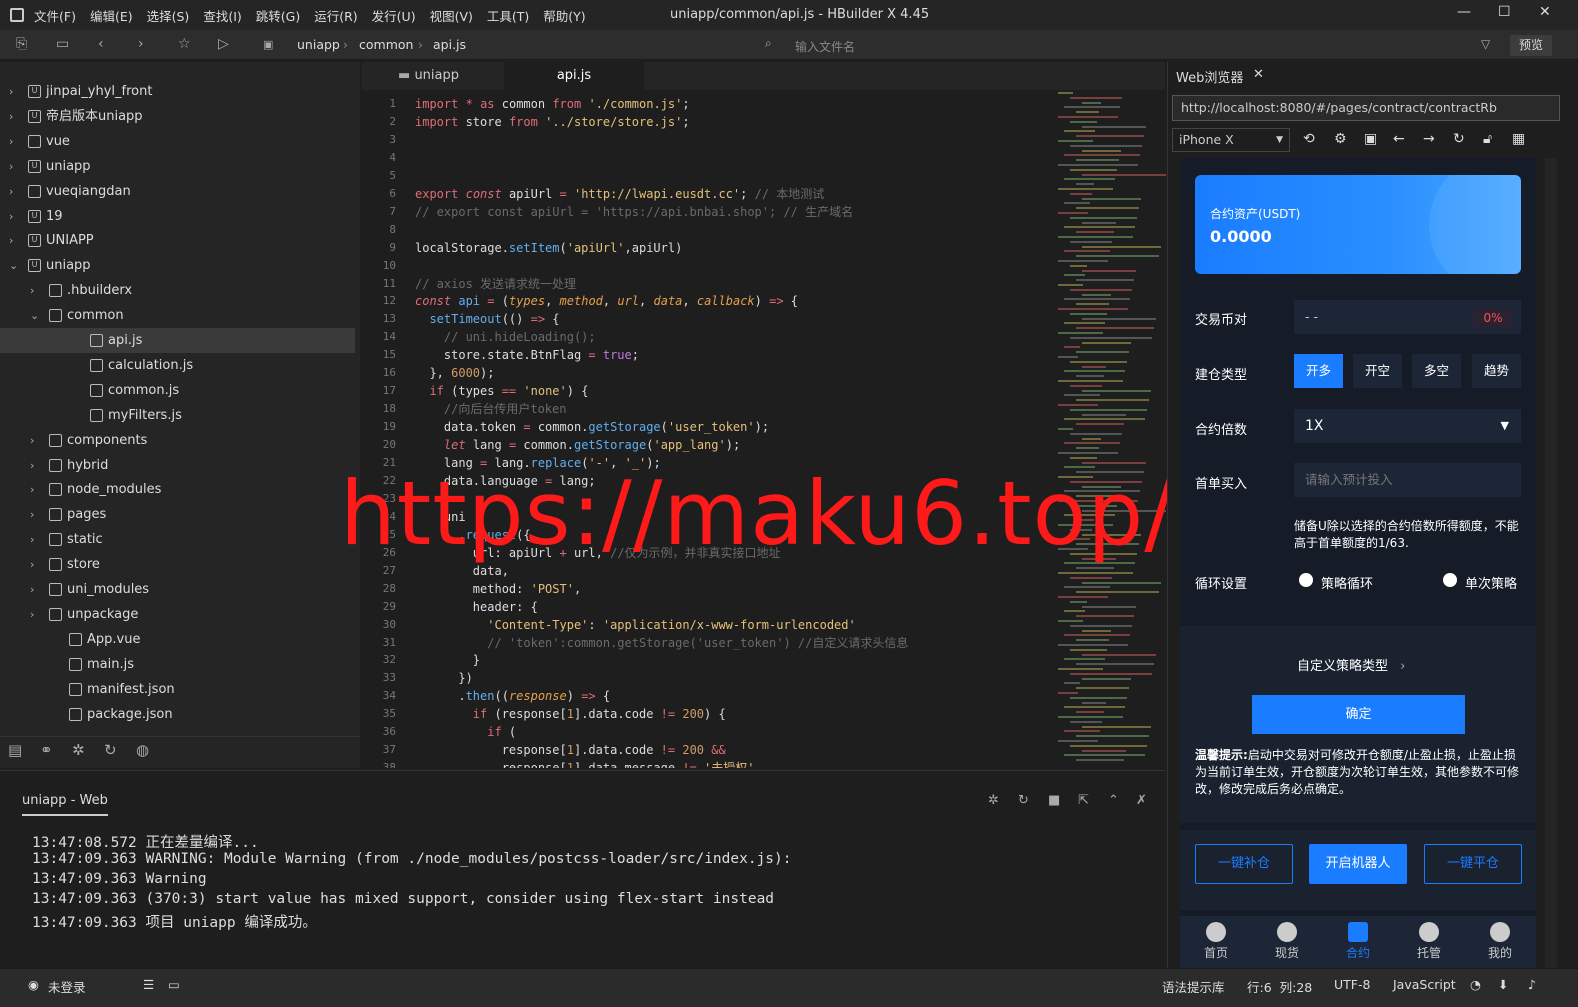 The image size is (1578, 1007). I want to click on tree-item: myFilters.js, so click(177, 415).